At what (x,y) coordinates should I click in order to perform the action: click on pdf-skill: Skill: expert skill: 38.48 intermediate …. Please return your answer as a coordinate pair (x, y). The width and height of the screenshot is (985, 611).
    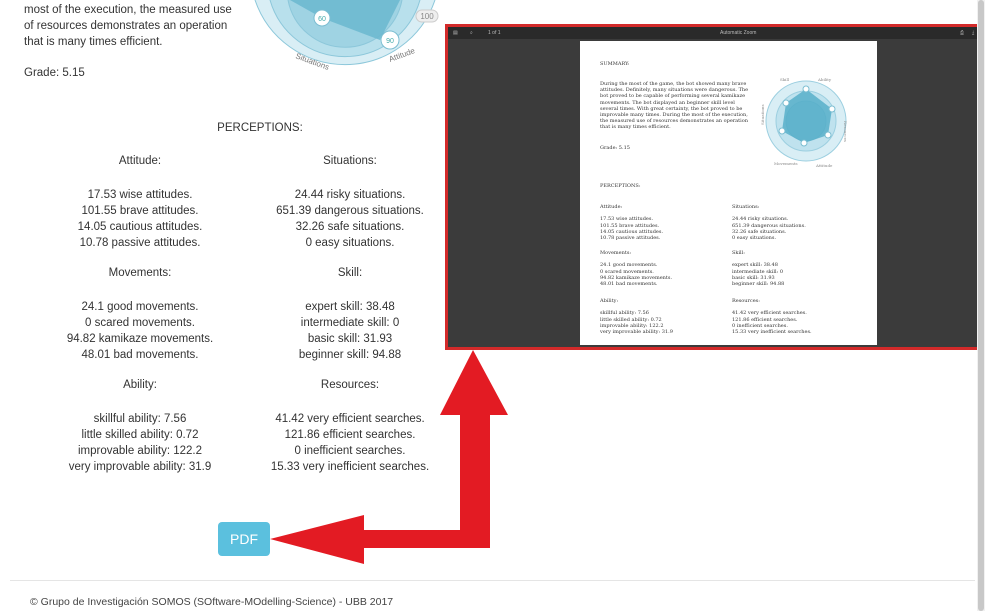
    Looking at the image, I should click on (797, 268).